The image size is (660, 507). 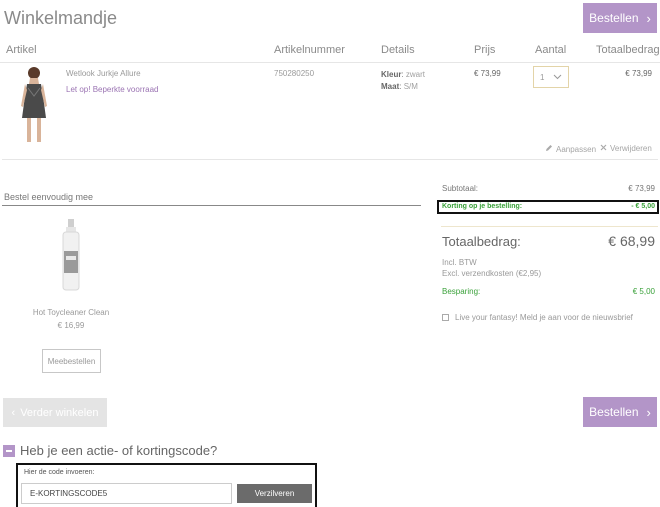 I want to click on product-details: Kleur: zwart Maat: S/M, so click(x=403, y=81).